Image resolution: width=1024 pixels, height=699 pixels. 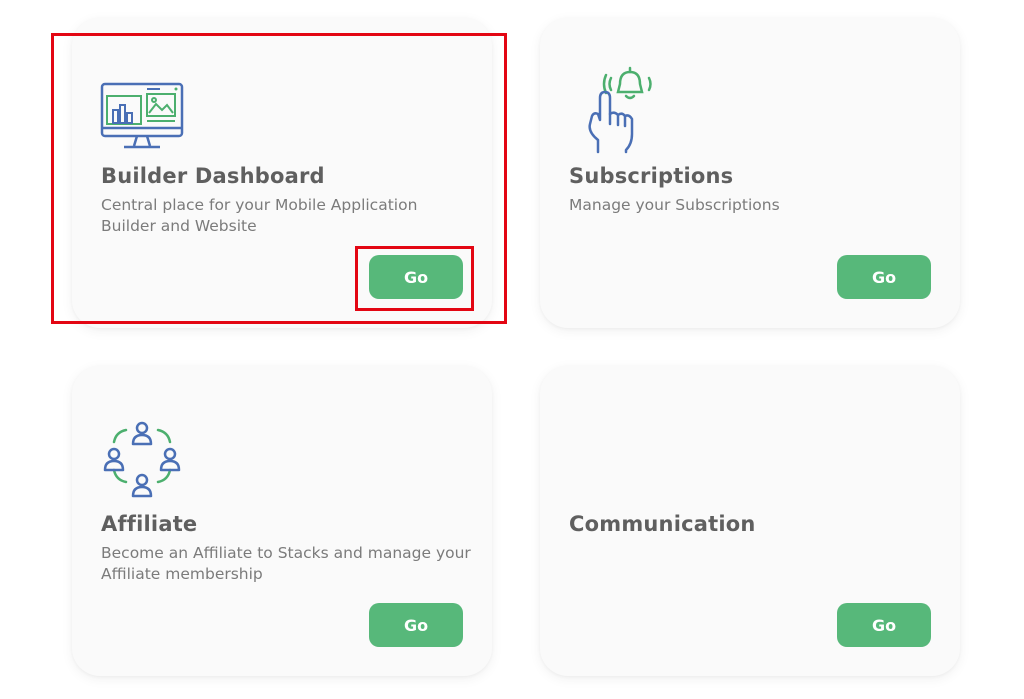 I want to click on card-title: Builder Dashboard, so click(x=213, y=176).